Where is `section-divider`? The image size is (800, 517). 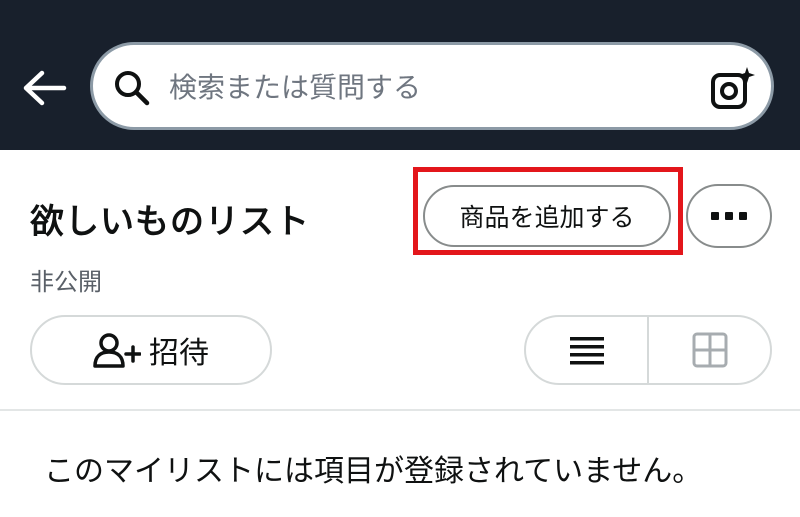 section-divider is located at coordinates (400, 410).